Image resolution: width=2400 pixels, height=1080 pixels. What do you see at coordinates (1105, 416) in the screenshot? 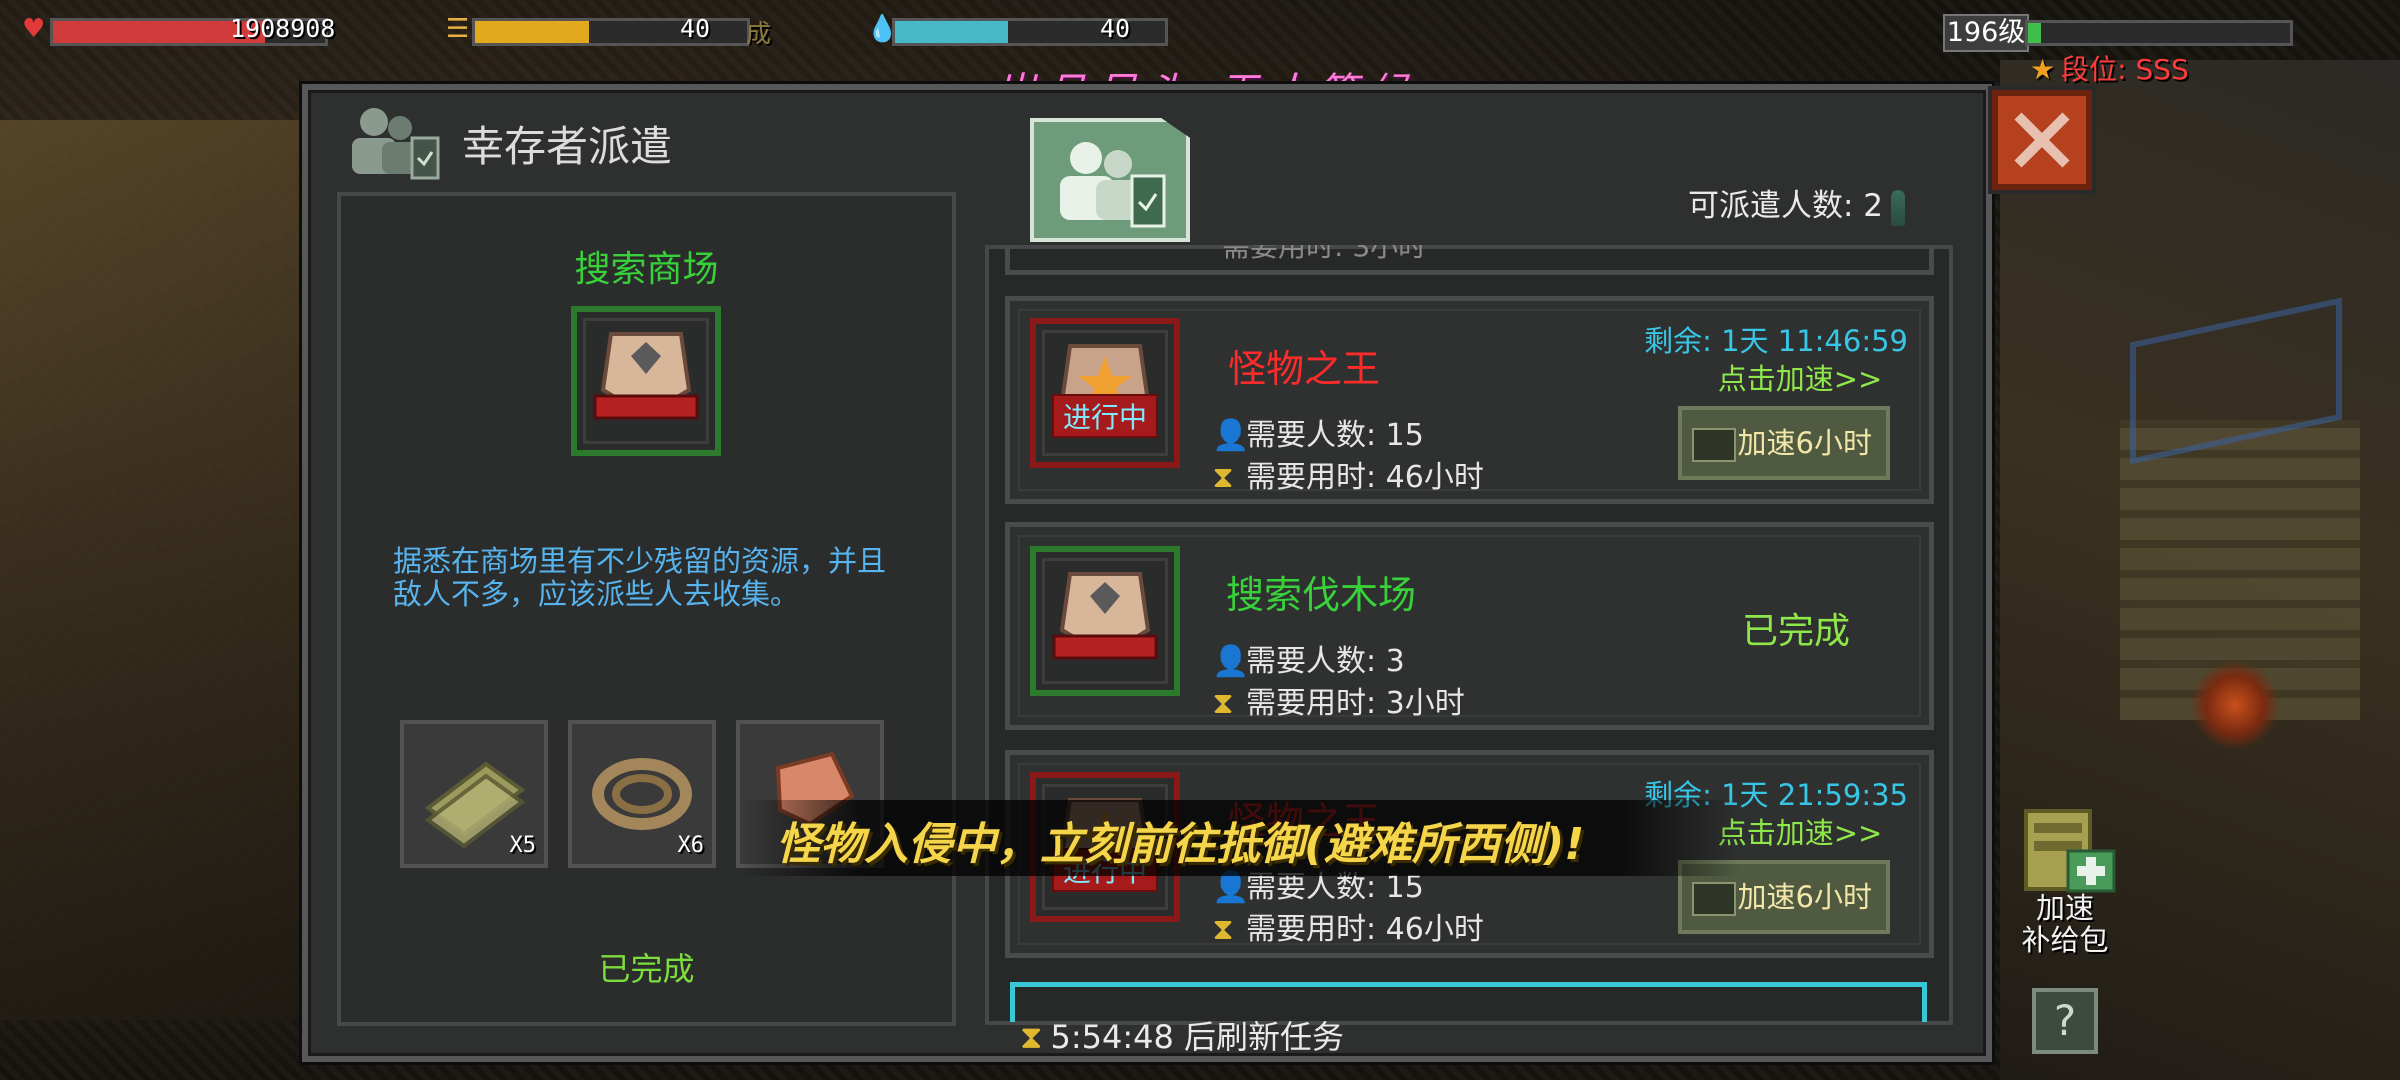
I see `in-progress-tag: 进行中` at bounding box center [1105, 416].